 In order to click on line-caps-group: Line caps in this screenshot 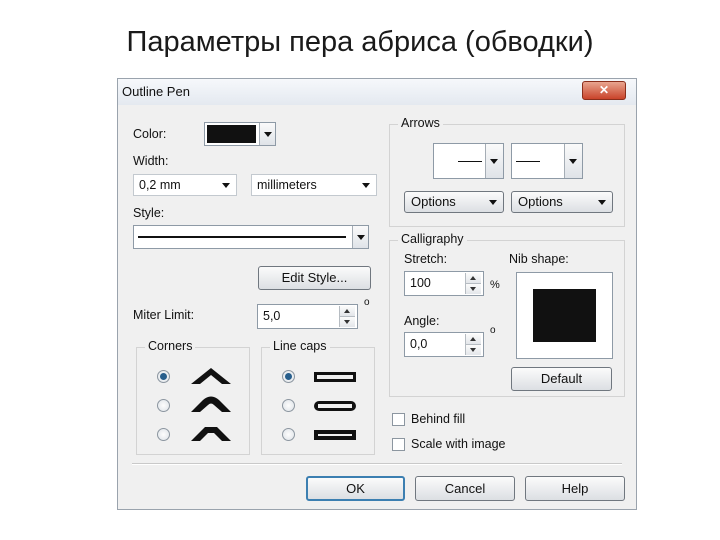, I will do `click(318, 397)`.